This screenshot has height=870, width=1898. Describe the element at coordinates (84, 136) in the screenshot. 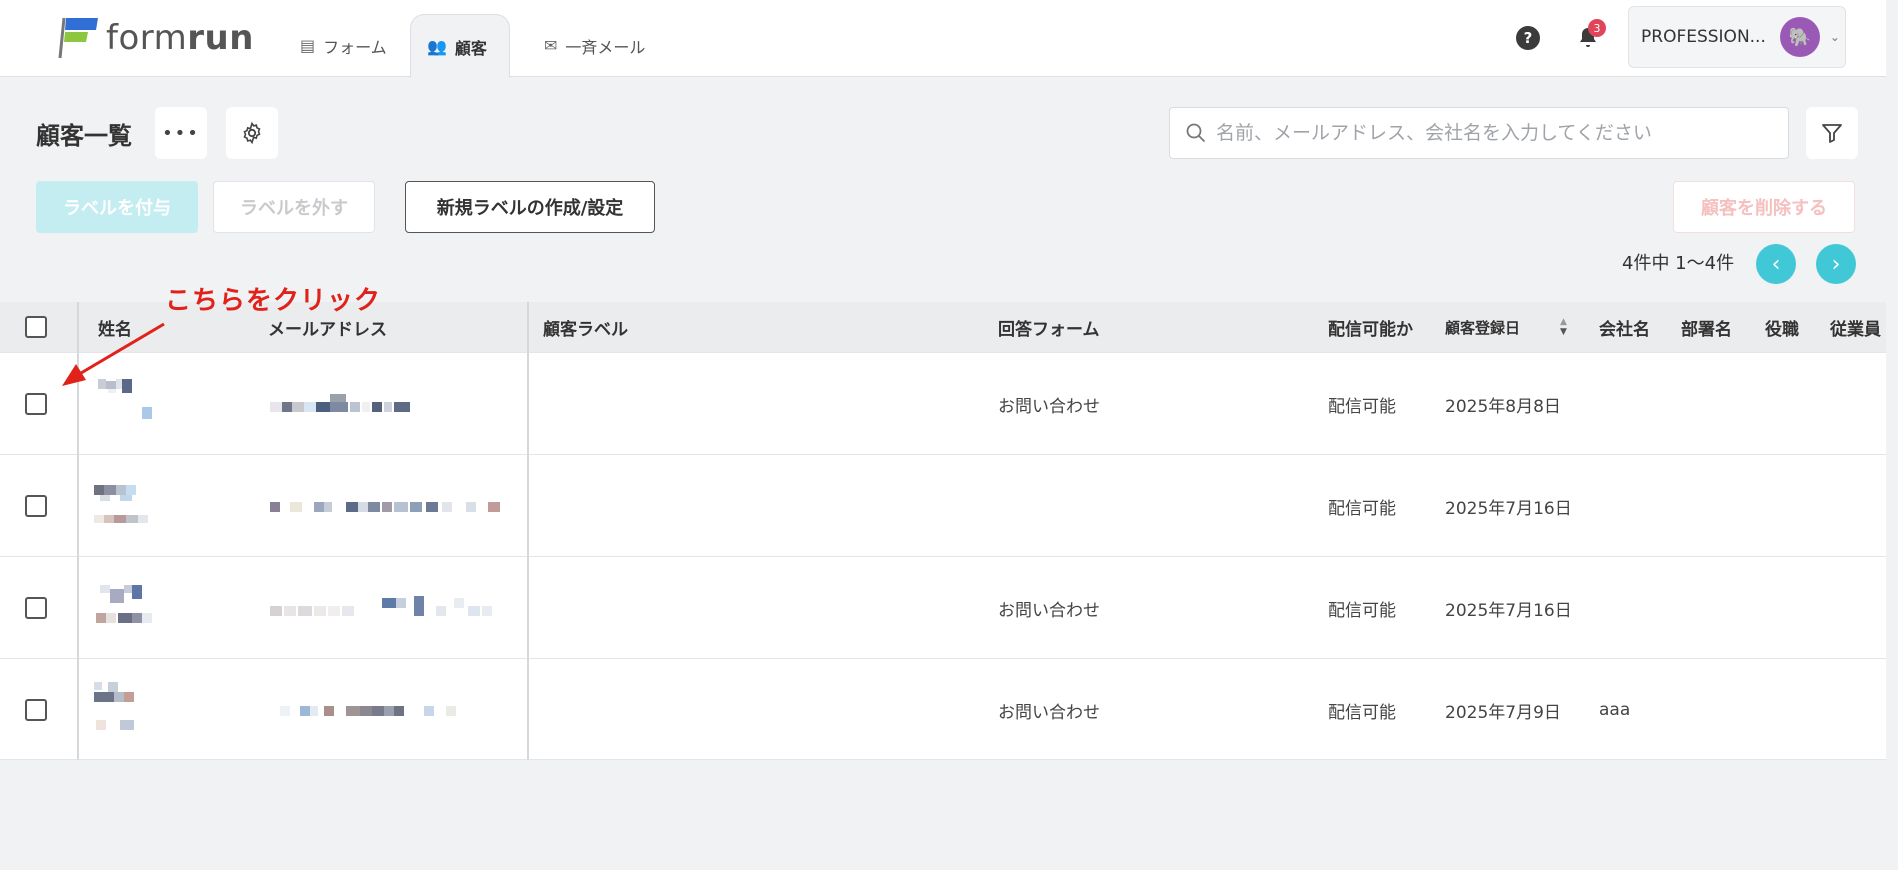

I see `page-title: 顧客一覧` at that location.